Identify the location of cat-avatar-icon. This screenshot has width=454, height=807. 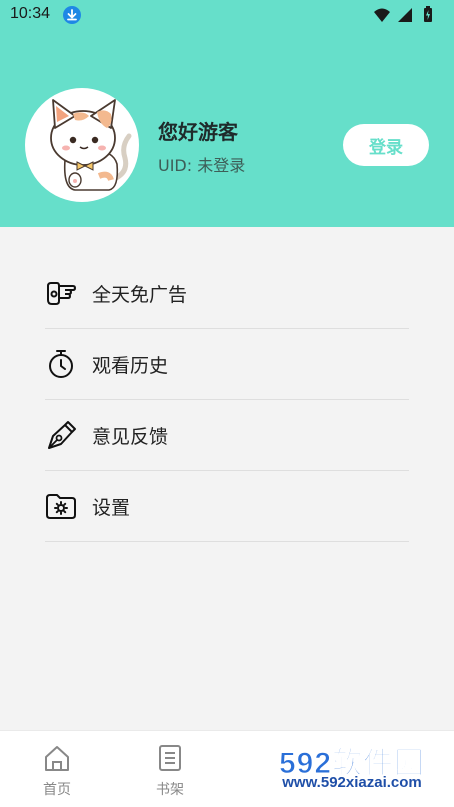
(91, 145).